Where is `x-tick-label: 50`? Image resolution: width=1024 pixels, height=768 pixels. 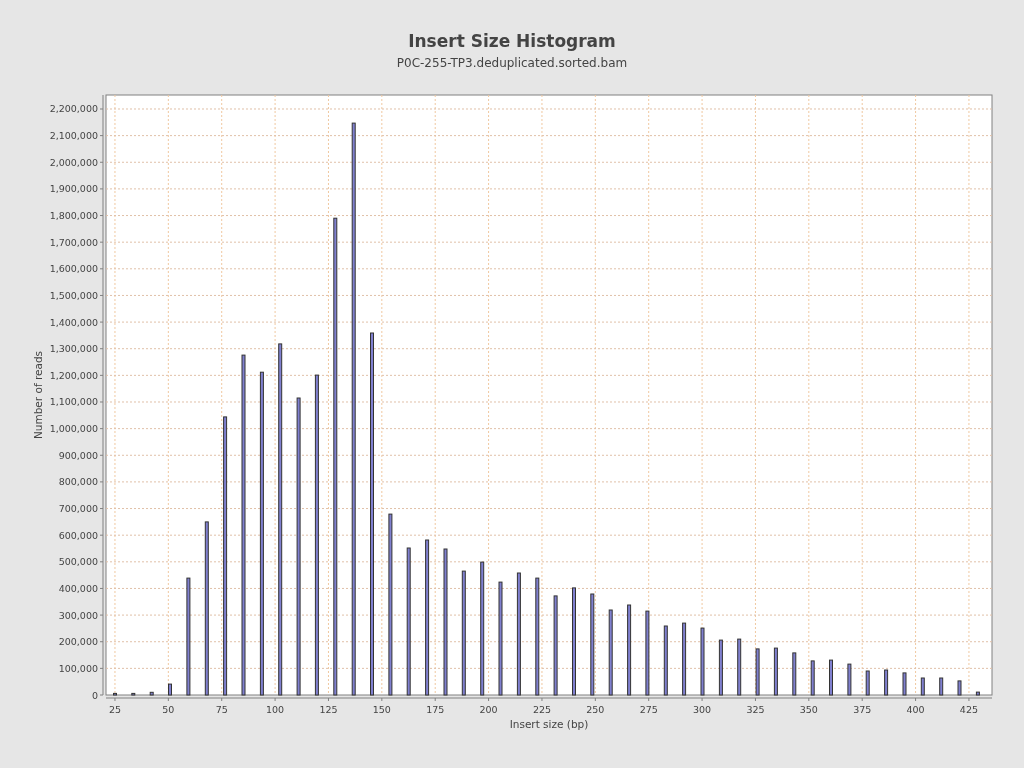
x-tick-label: 50 is located at coordinates (168, 709).